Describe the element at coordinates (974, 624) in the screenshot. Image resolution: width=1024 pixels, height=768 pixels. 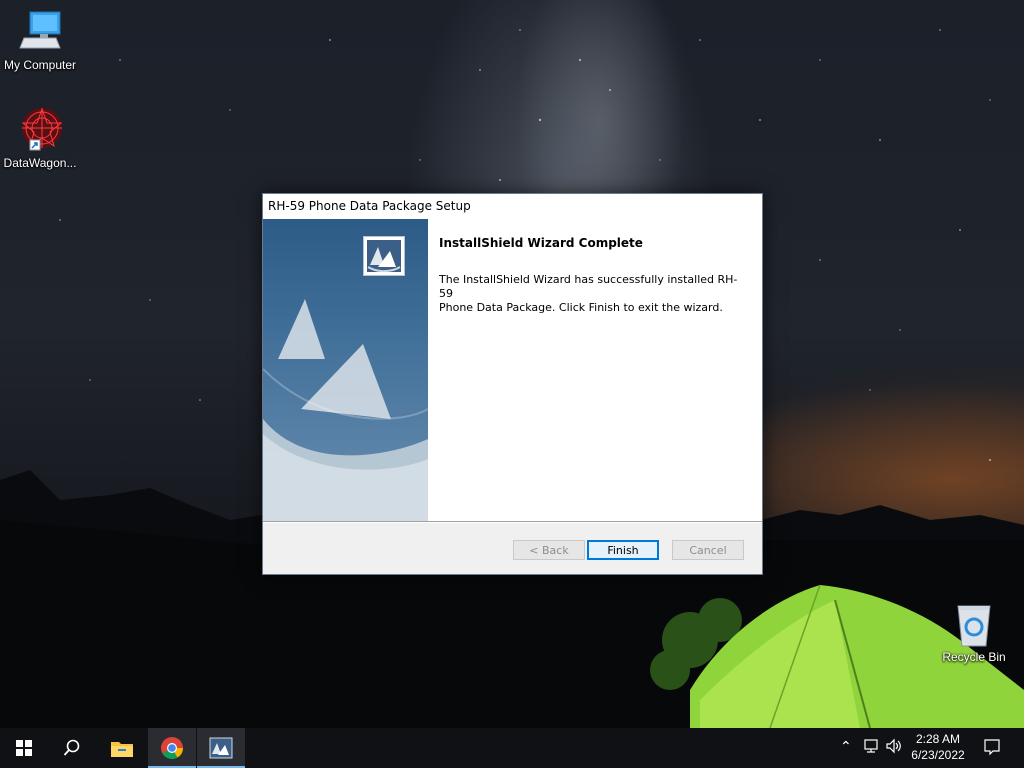
I see `recycle-bin-icon` at that location.